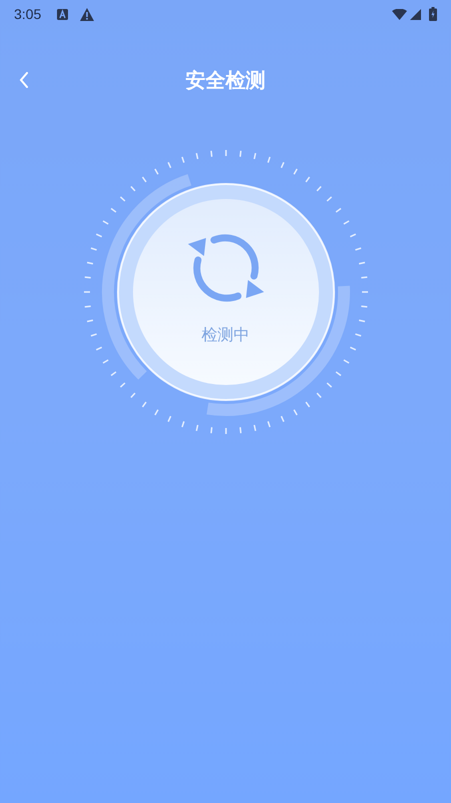  Describe the element at coordinates (399, 14) in the screenshot. I see `wifi-icon` at that location.